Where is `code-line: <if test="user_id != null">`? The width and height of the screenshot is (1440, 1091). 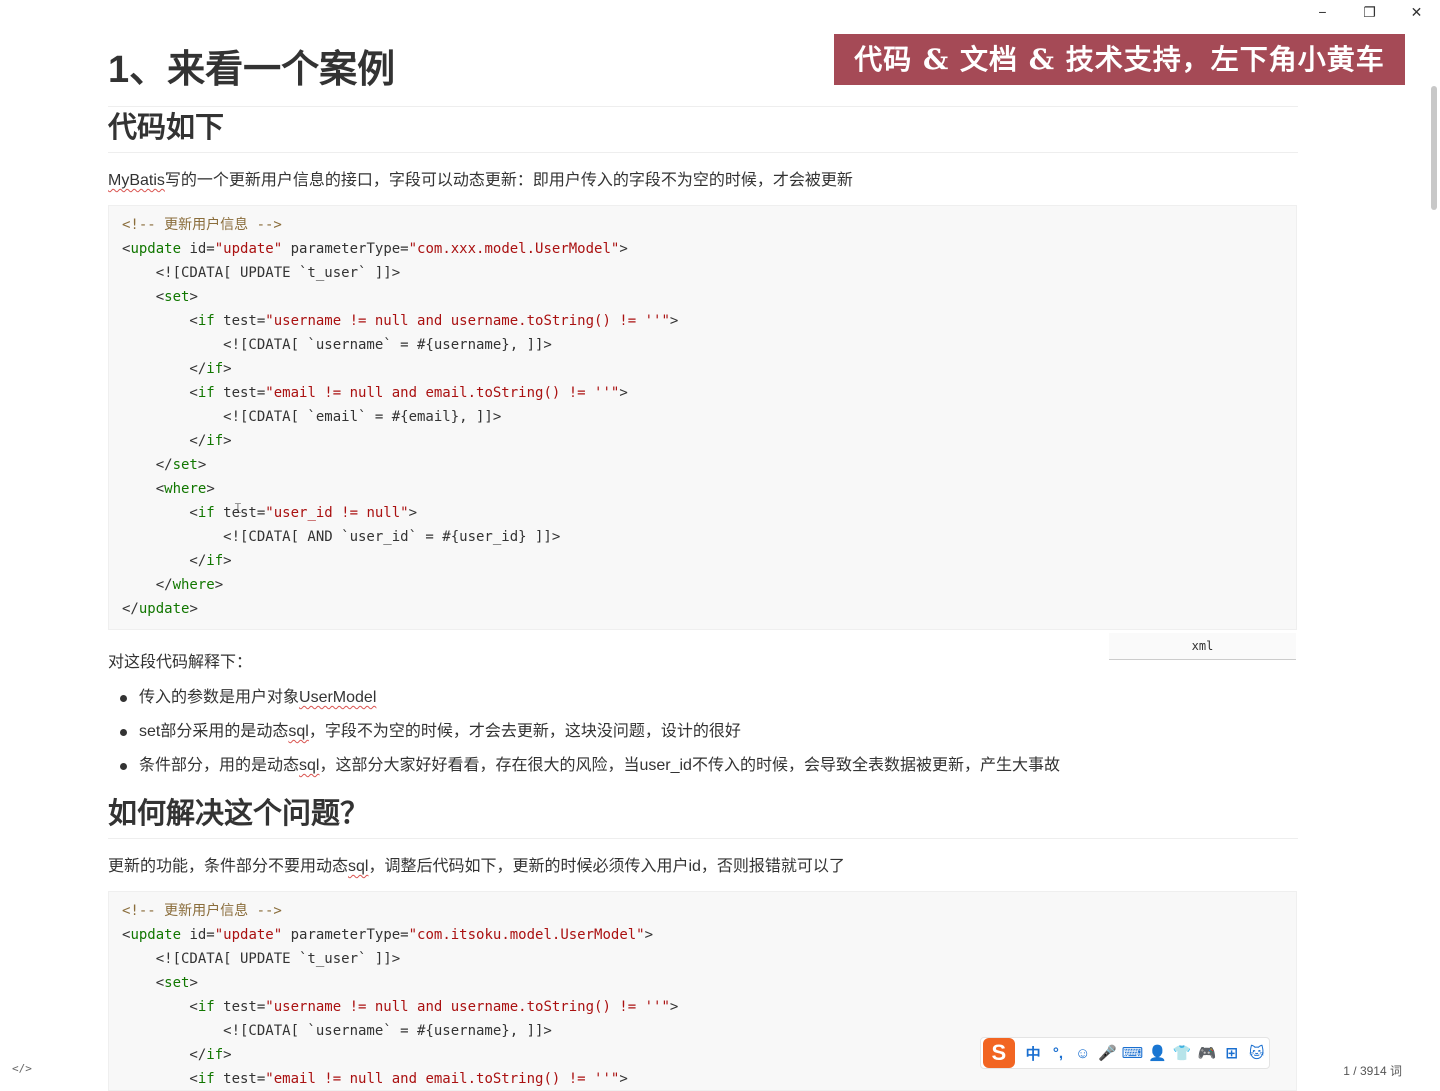
code-line: <if test="user_id != null"> is located at coordinates (270, 513).